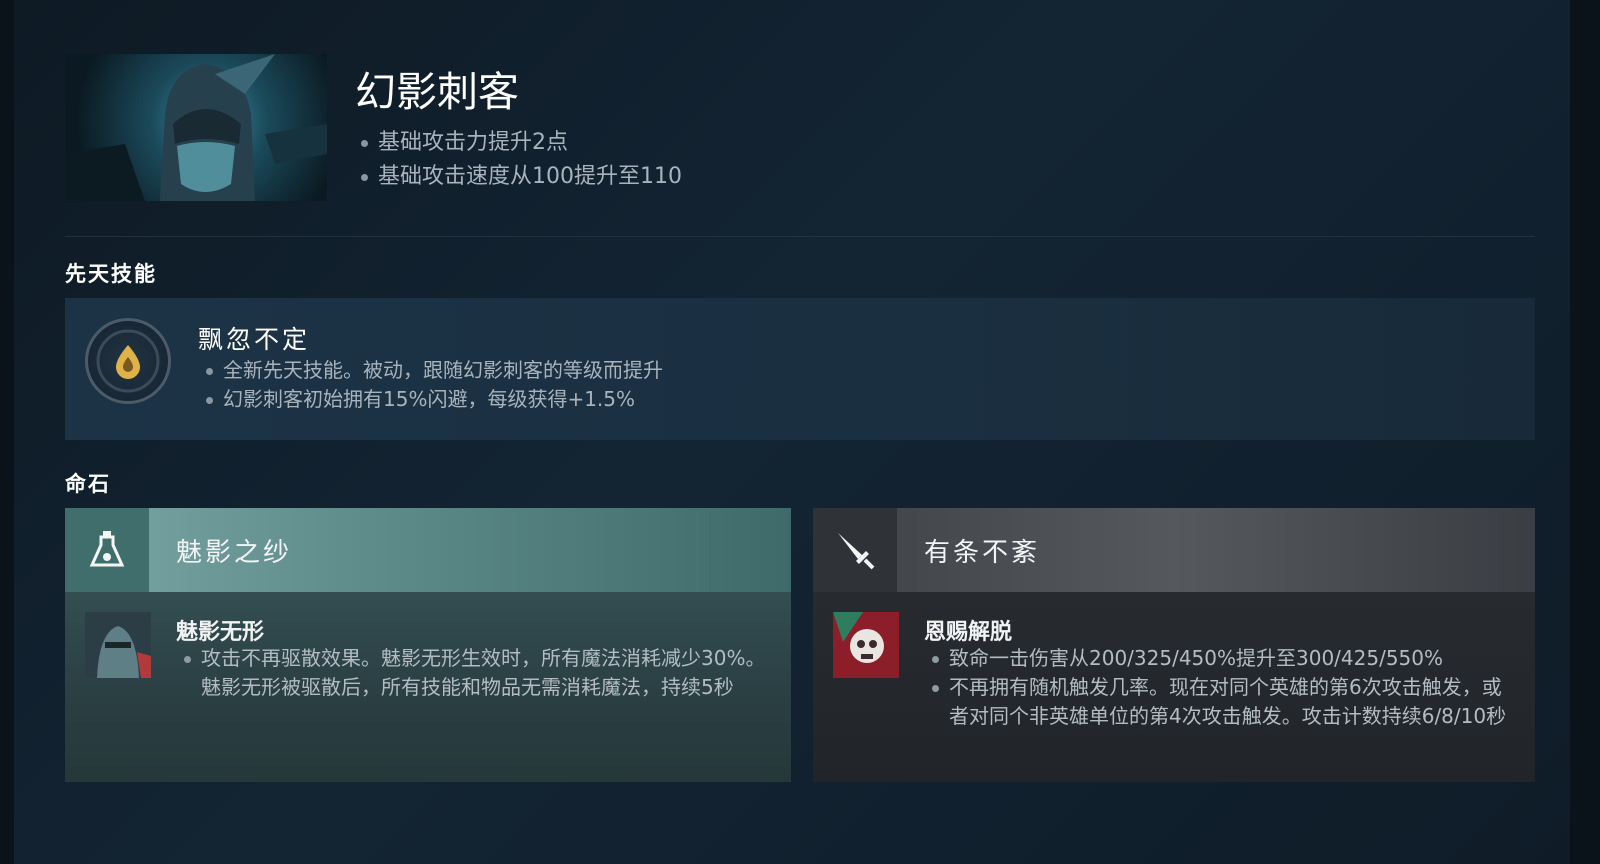 This screenshot has width=1600, height=864. What do you see at coordinates (220, 632) in the screenshot?
I see `ability-name: 魅影无形` at bounding box center [220, 632].